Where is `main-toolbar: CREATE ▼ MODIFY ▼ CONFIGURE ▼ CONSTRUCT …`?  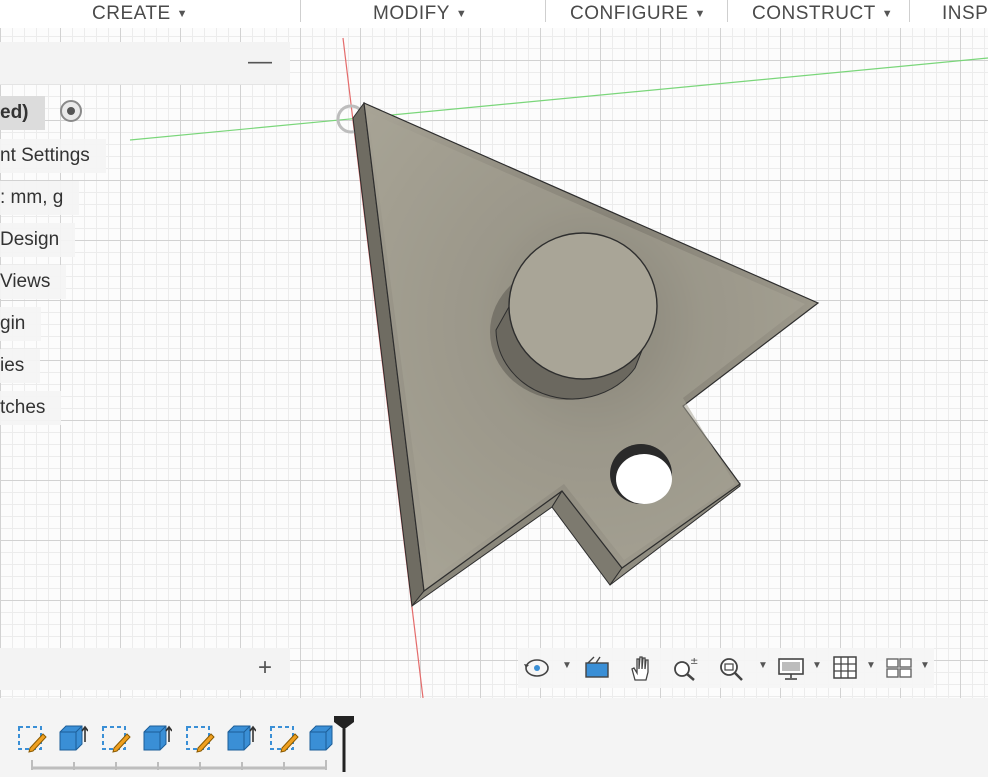 main-toolbar: CREATE ▼ MODIFY ▼ CONFIGURE ▼ CONSTRUCT … is located at coordinates (494, 14).